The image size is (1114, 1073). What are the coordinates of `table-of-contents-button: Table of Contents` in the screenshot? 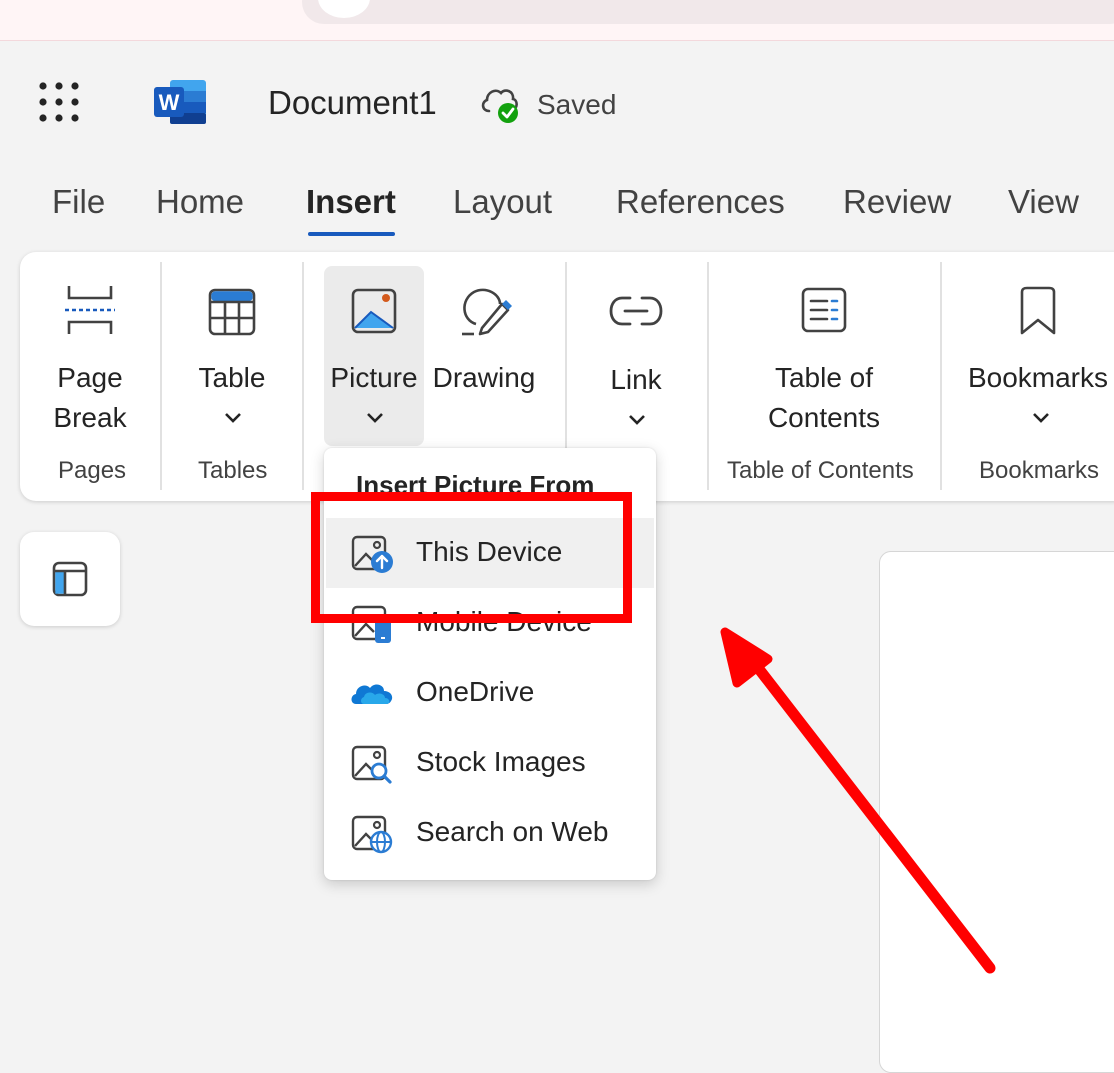 It's located at (824, 355).